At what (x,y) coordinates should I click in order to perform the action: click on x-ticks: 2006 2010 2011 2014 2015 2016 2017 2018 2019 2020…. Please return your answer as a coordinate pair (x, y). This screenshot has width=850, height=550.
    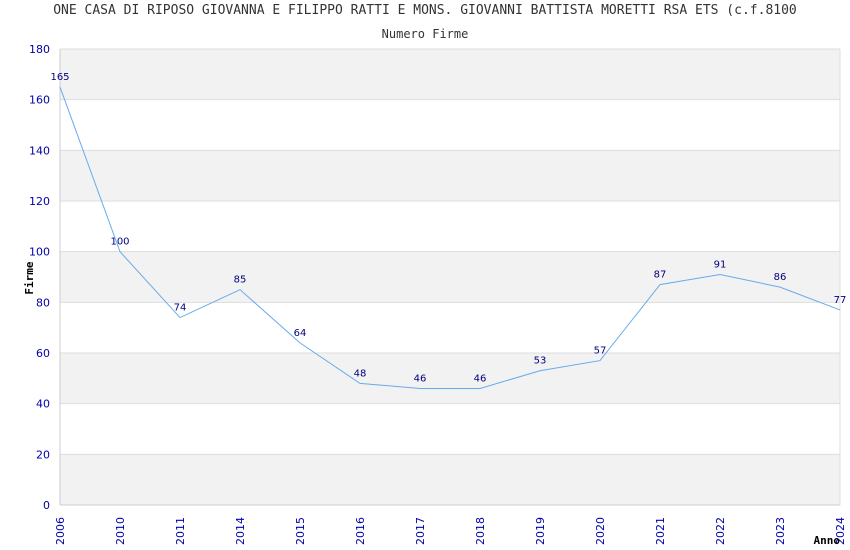
    Looking at the image, I should click on (450, 531).